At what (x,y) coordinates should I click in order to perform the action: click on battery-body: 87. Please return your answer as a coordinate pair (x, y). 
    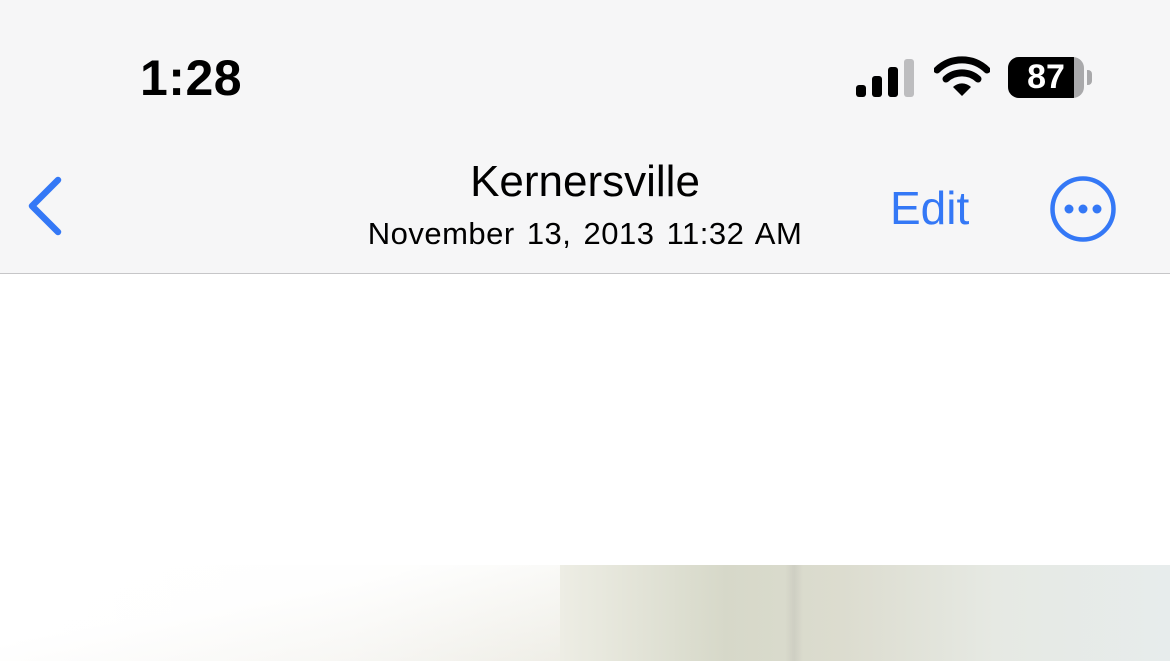
    Looking at the image, I should click on (1046, 77).